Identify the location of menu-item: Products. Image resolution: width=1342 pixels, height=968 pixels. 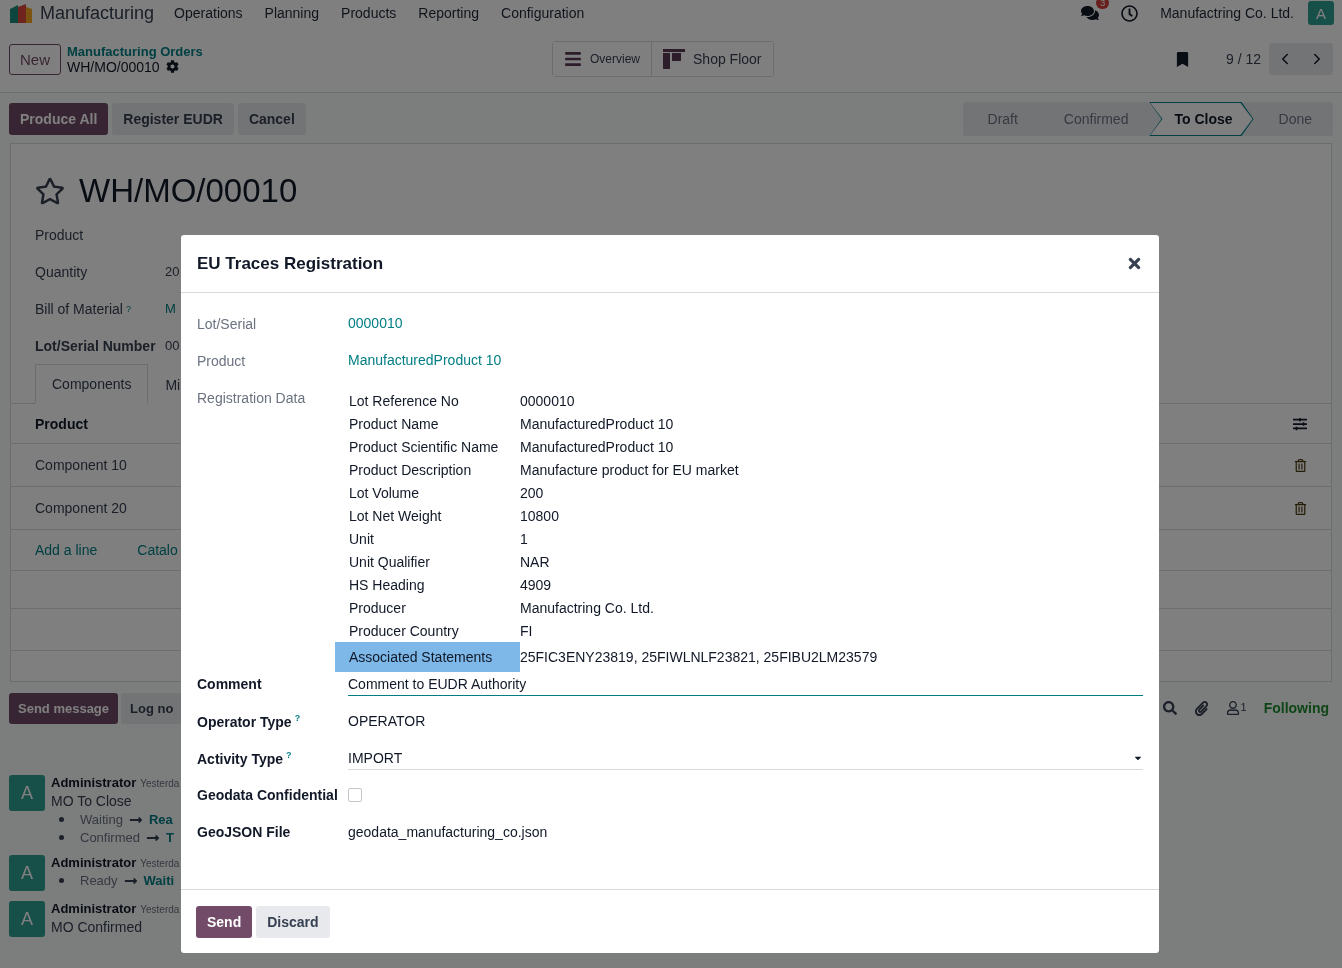
(369, 13).